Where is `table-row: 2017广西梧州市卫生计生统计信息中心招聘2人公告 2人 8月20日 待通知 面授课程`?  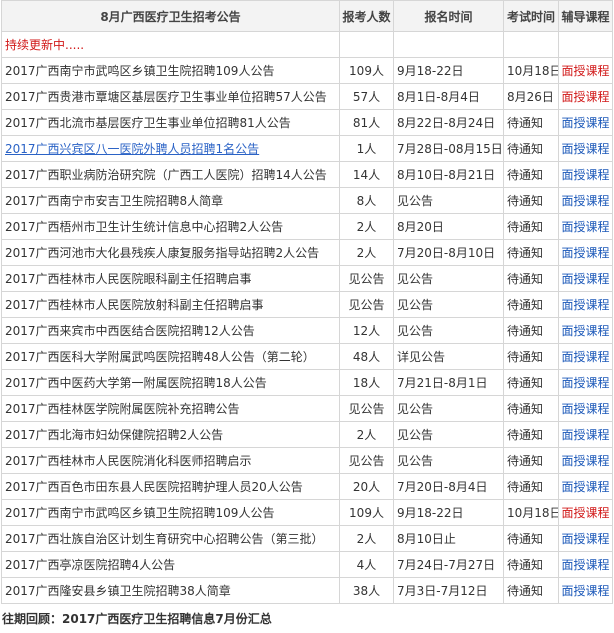 table-row: 2017广西梧州市卫生计生统计信息中心招聘2人公告 2人 8月20日 待通知 面授课程 is located at coordinates (307, 226).